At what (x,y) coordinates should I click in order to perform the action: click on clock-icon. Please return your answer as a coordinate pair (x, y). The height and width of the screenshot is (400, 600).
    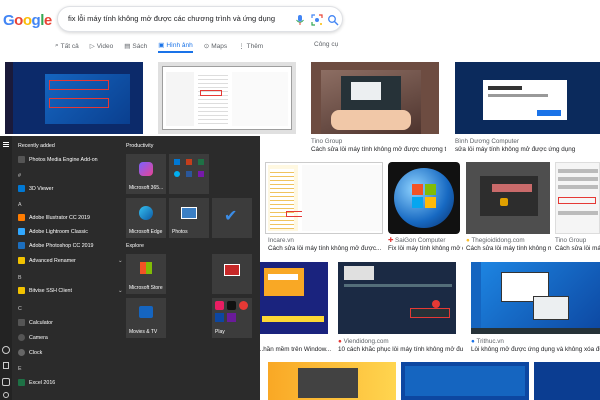
    Looking at the image, I should click on (21, 352).